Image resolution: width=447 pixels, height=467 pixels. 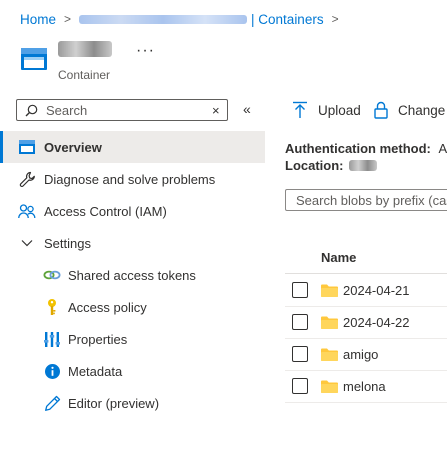 What do you see at coordinates (52, 339) in the screenshot?
I see `properties-icon` at bounding box center [52, 339].